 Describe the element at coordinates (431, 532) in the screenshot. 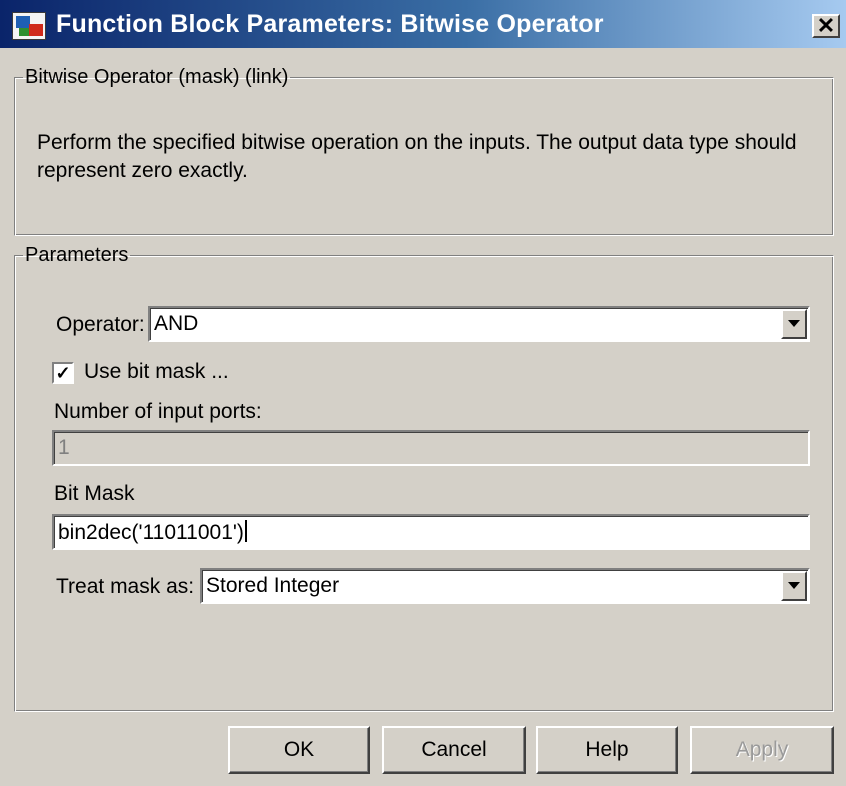

I see `bit-mask-input: bin2dec('11011001')` at that location.